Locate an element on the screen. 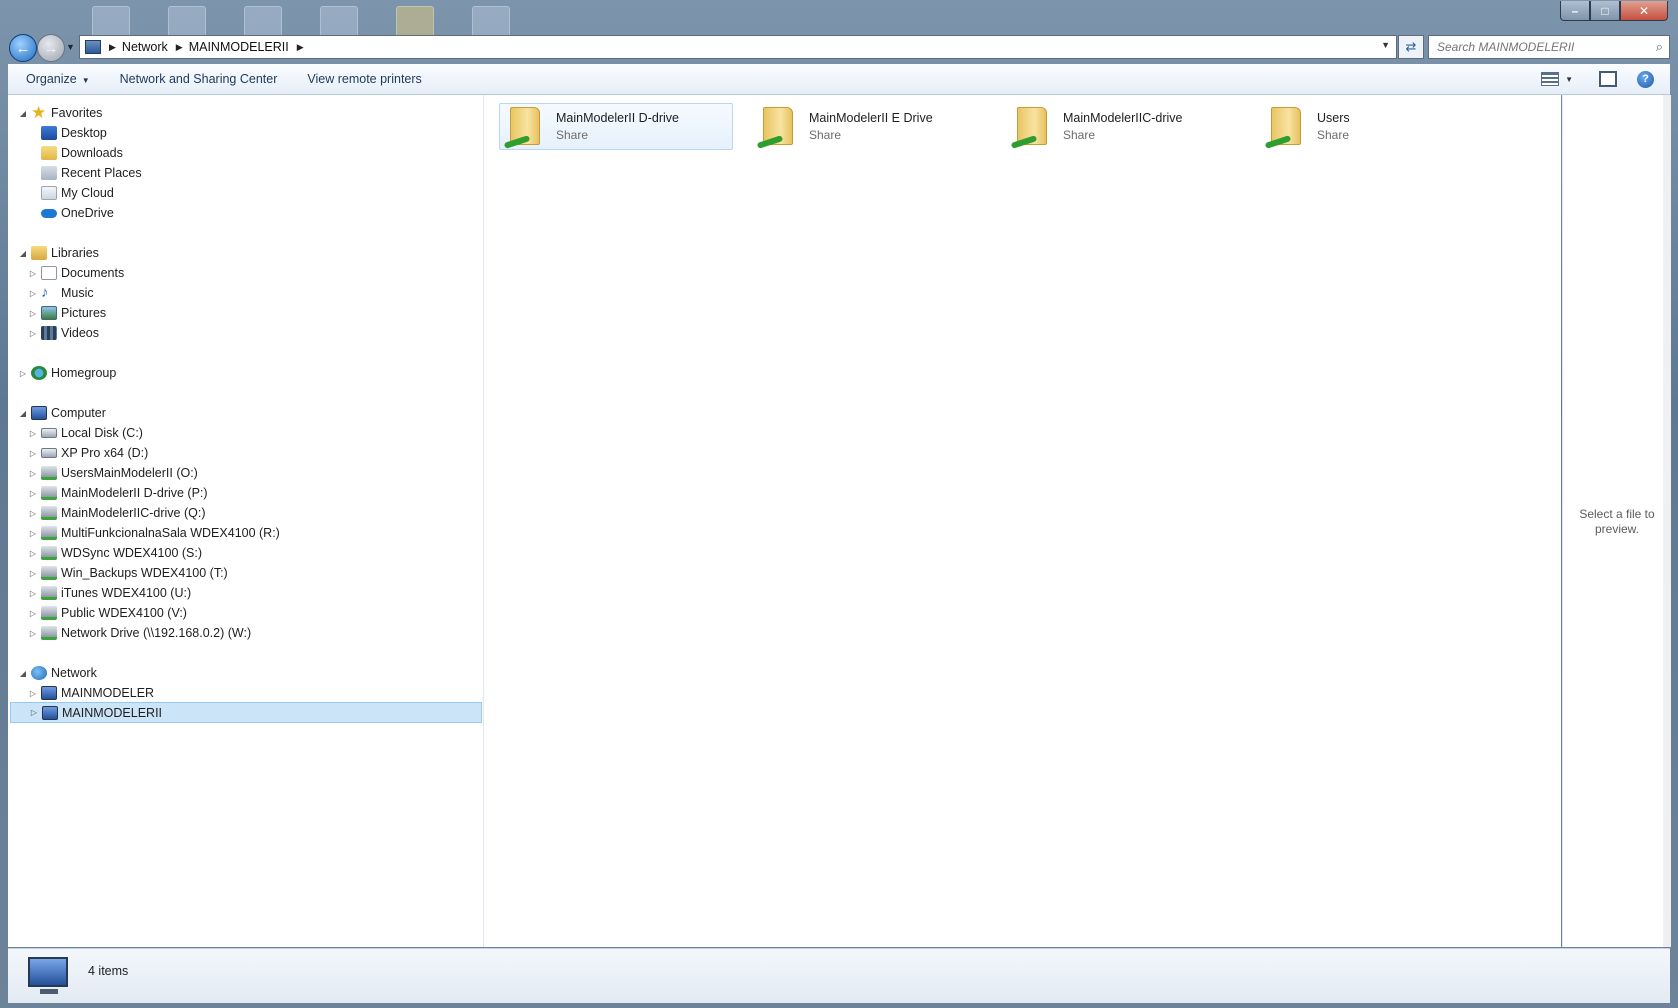  share-item: MainModelerII E Drive Share is located at coordinates (870, 126).